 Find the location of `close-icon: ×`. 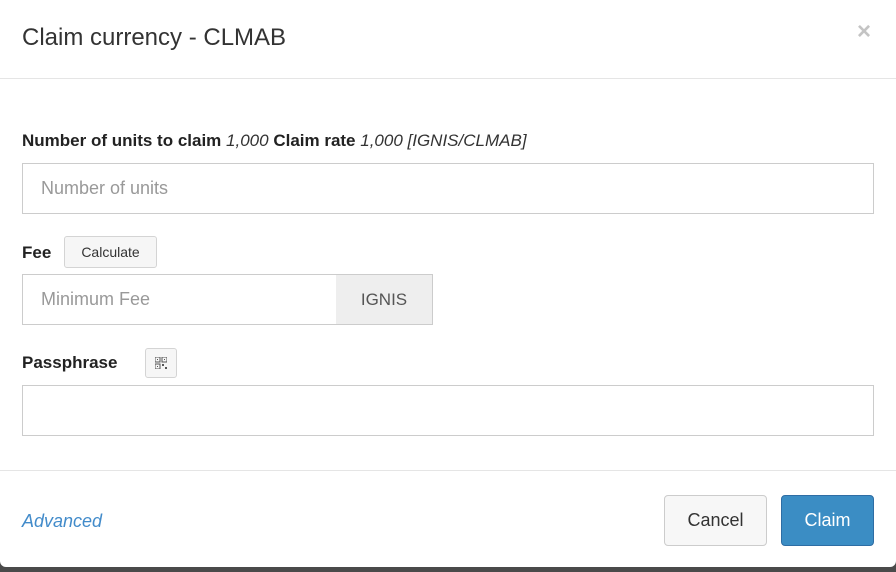

close-icon: × is located at coordinates (864, 32).